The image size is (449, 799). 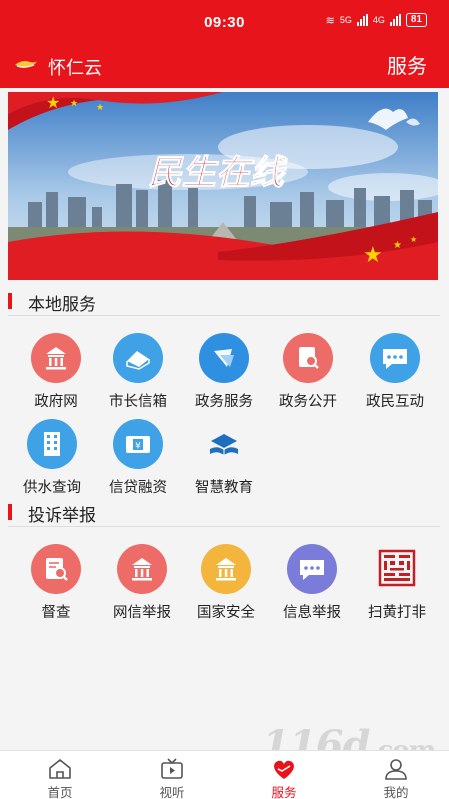 I want to click on service-label: 政务公开, so click(x=308, y=402).